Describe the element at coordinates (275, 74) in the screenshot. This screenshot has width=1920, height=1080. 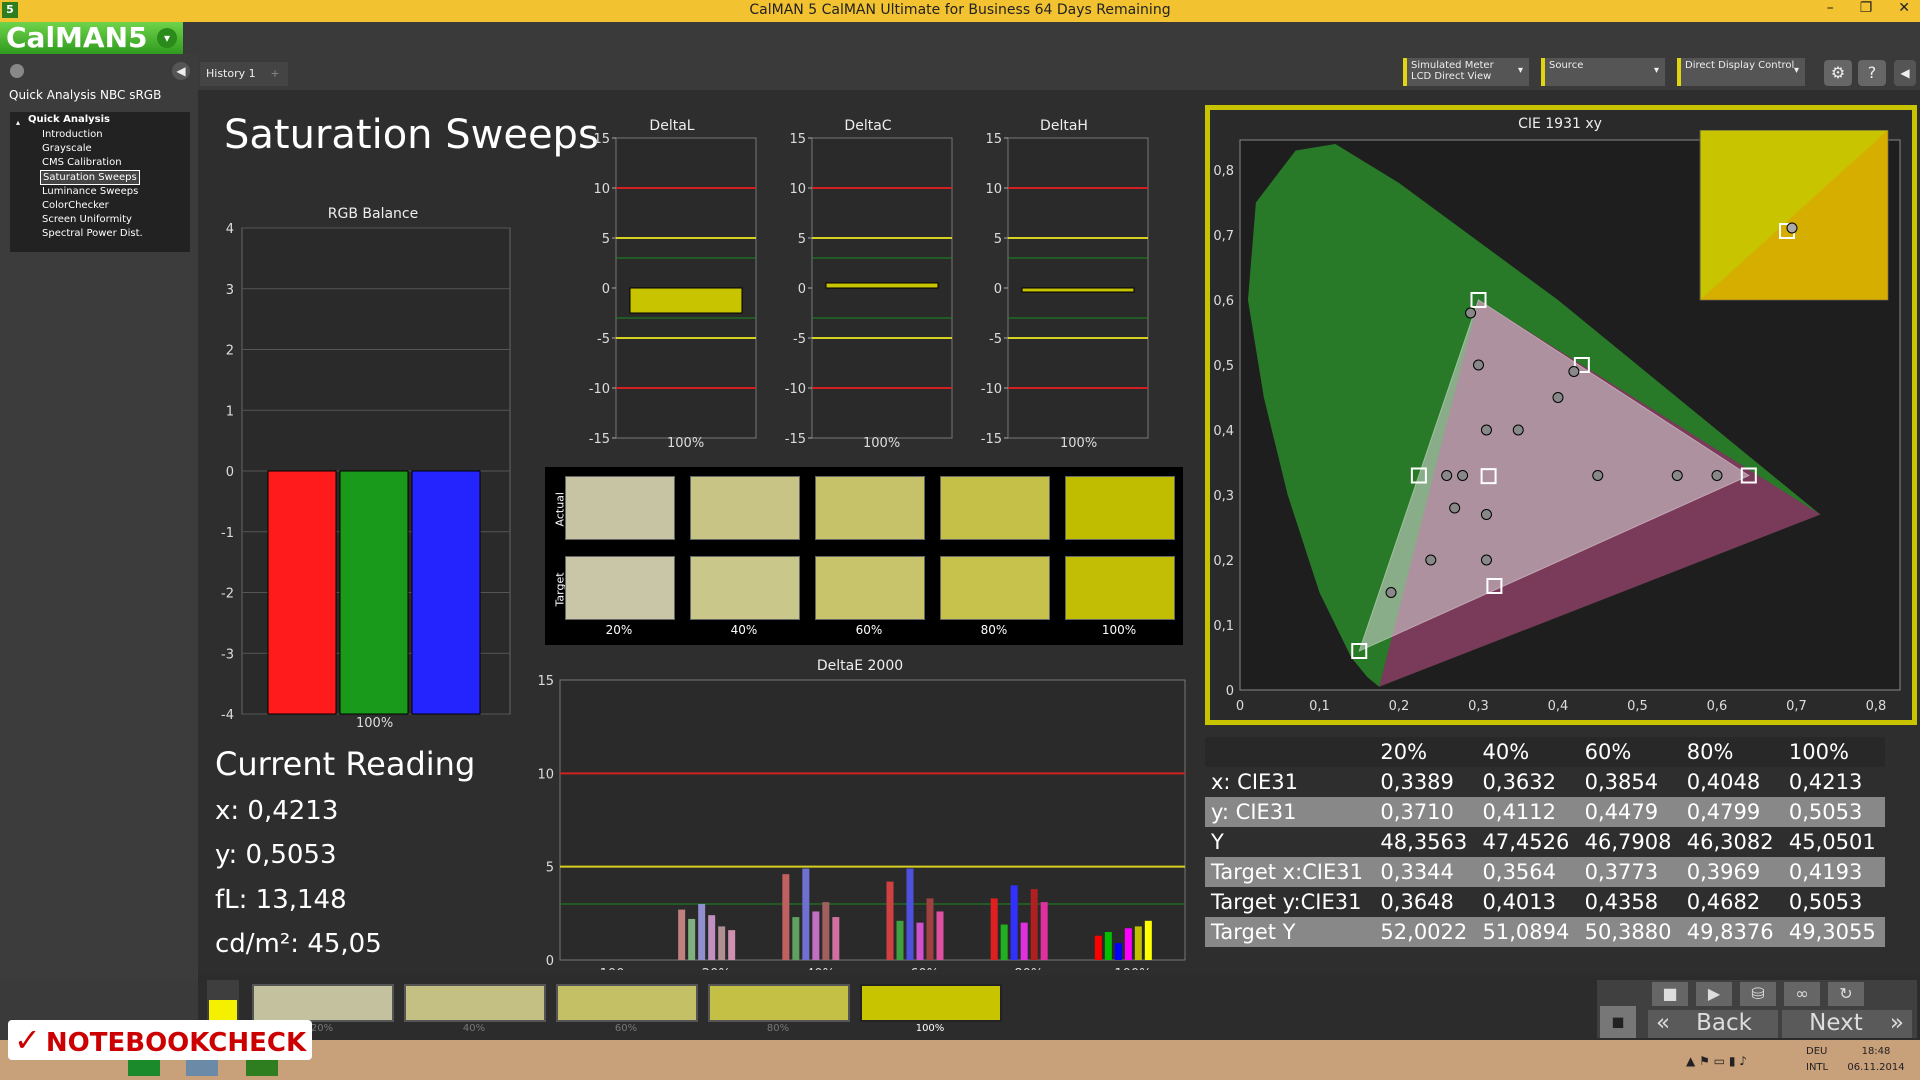
I see `tab-add-button: +` at that location.